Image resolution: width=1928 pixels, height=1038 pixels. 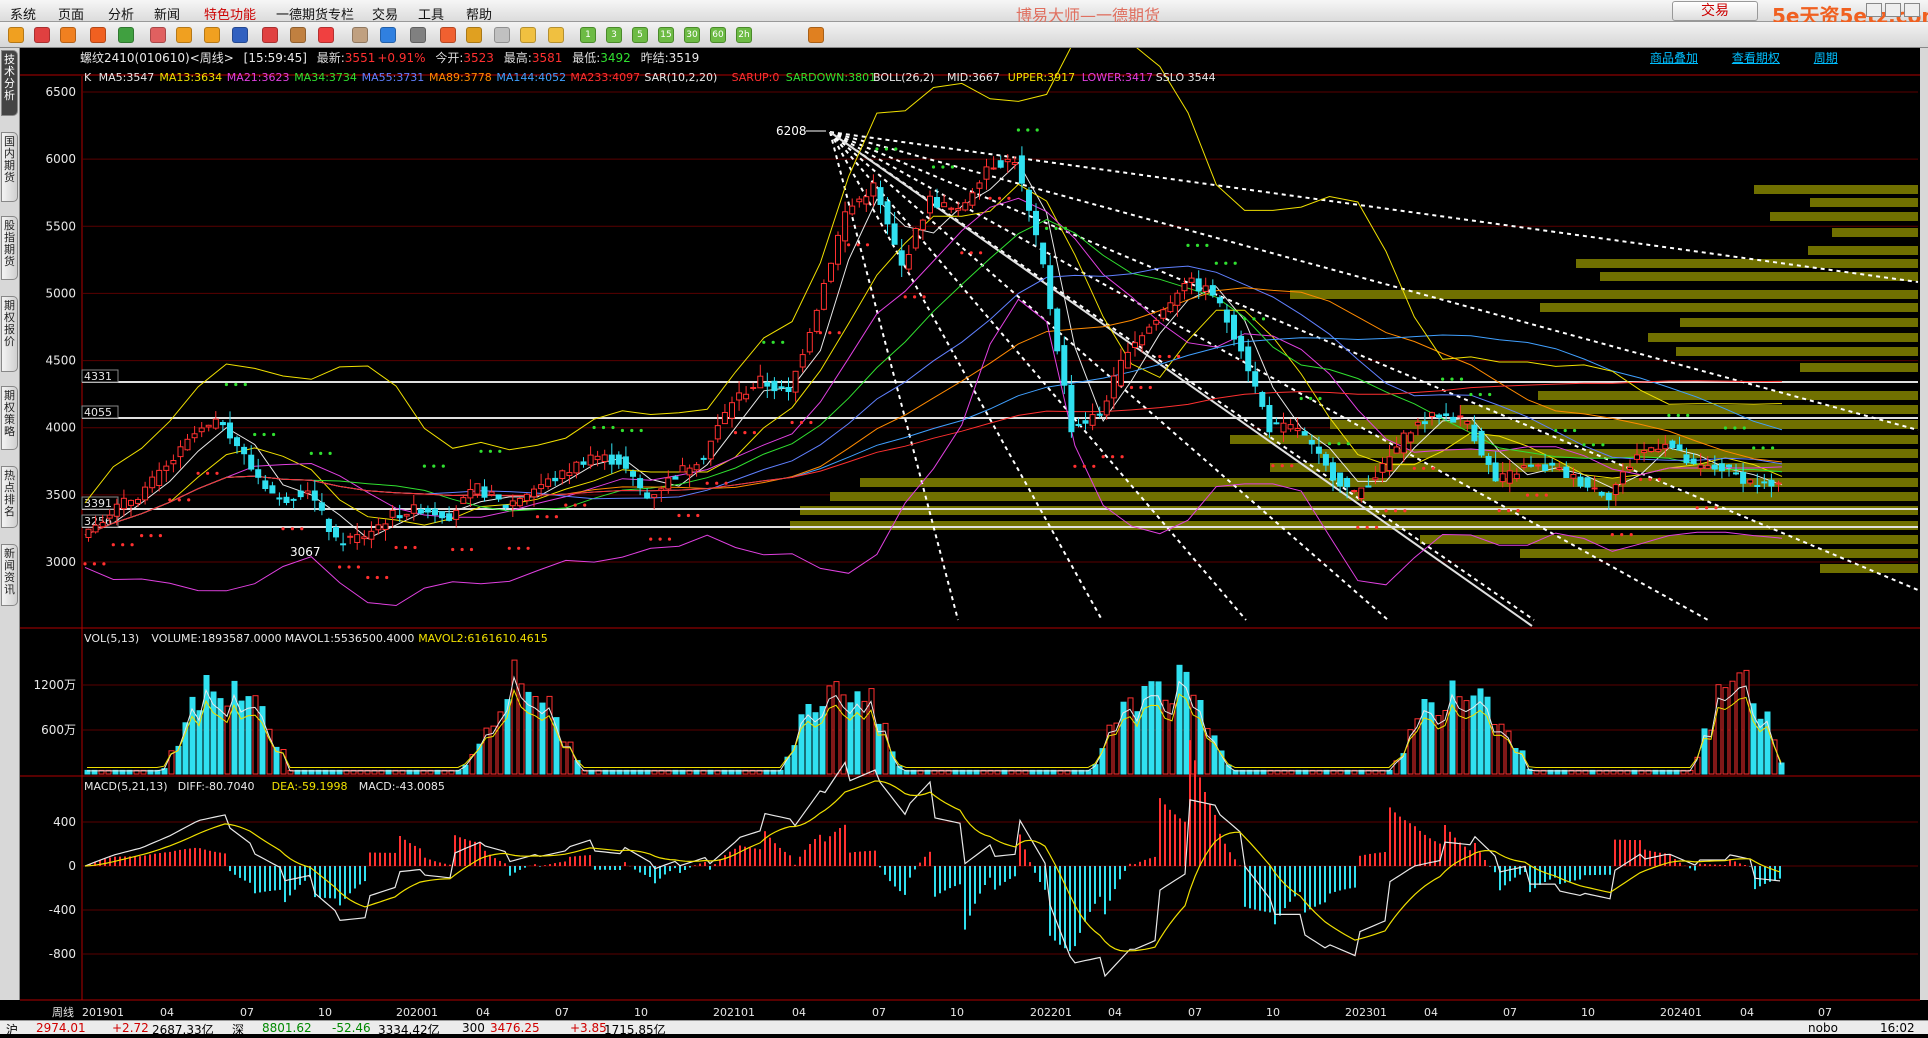 I want to click on menu-item-8: 帮助, so click(x=479, y=13).